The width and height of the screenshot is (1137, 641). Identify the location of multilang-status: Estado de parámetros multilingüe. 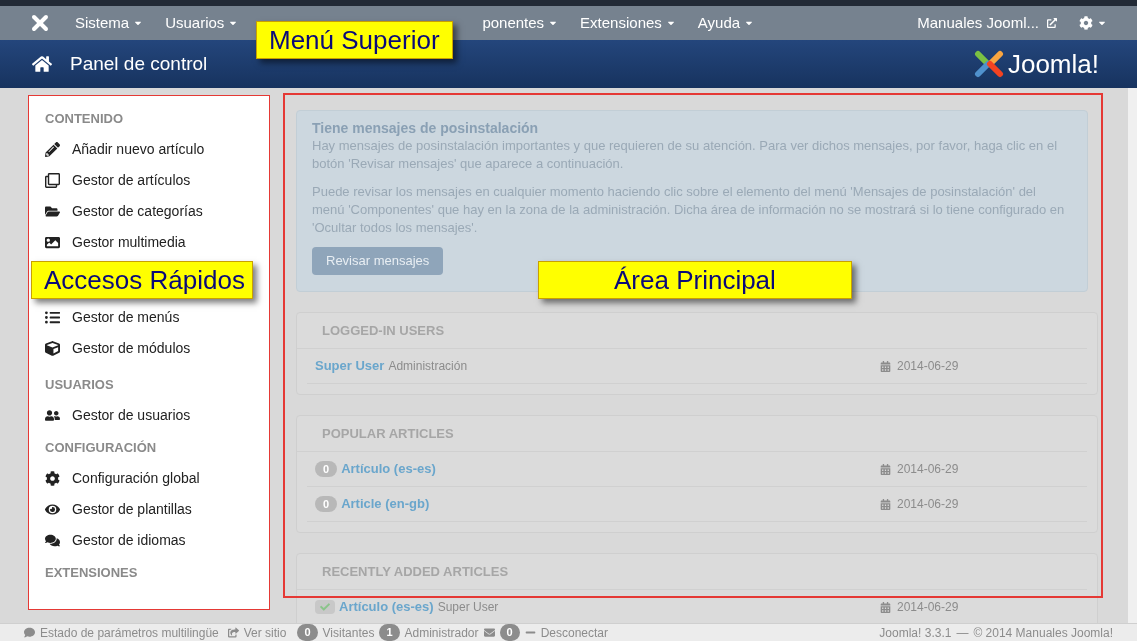
(129, 632).